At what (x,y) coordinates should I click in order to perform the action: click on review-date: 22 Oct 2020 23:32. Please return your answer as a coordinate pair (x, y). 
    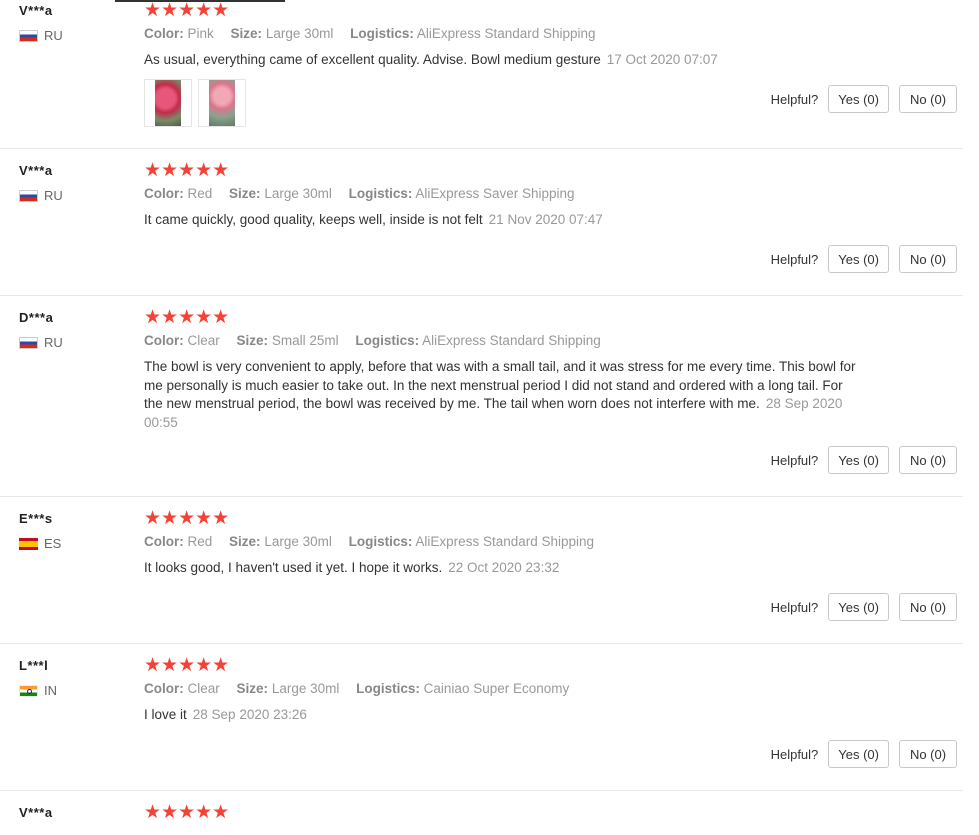
    Looking at the image, I should click on (504, 567).